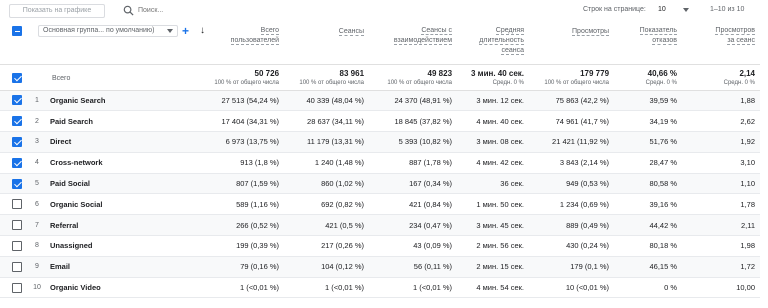 This screenshot has height=308, width=768. I want to click on row-channel-link: Direct, so click(121, 142).